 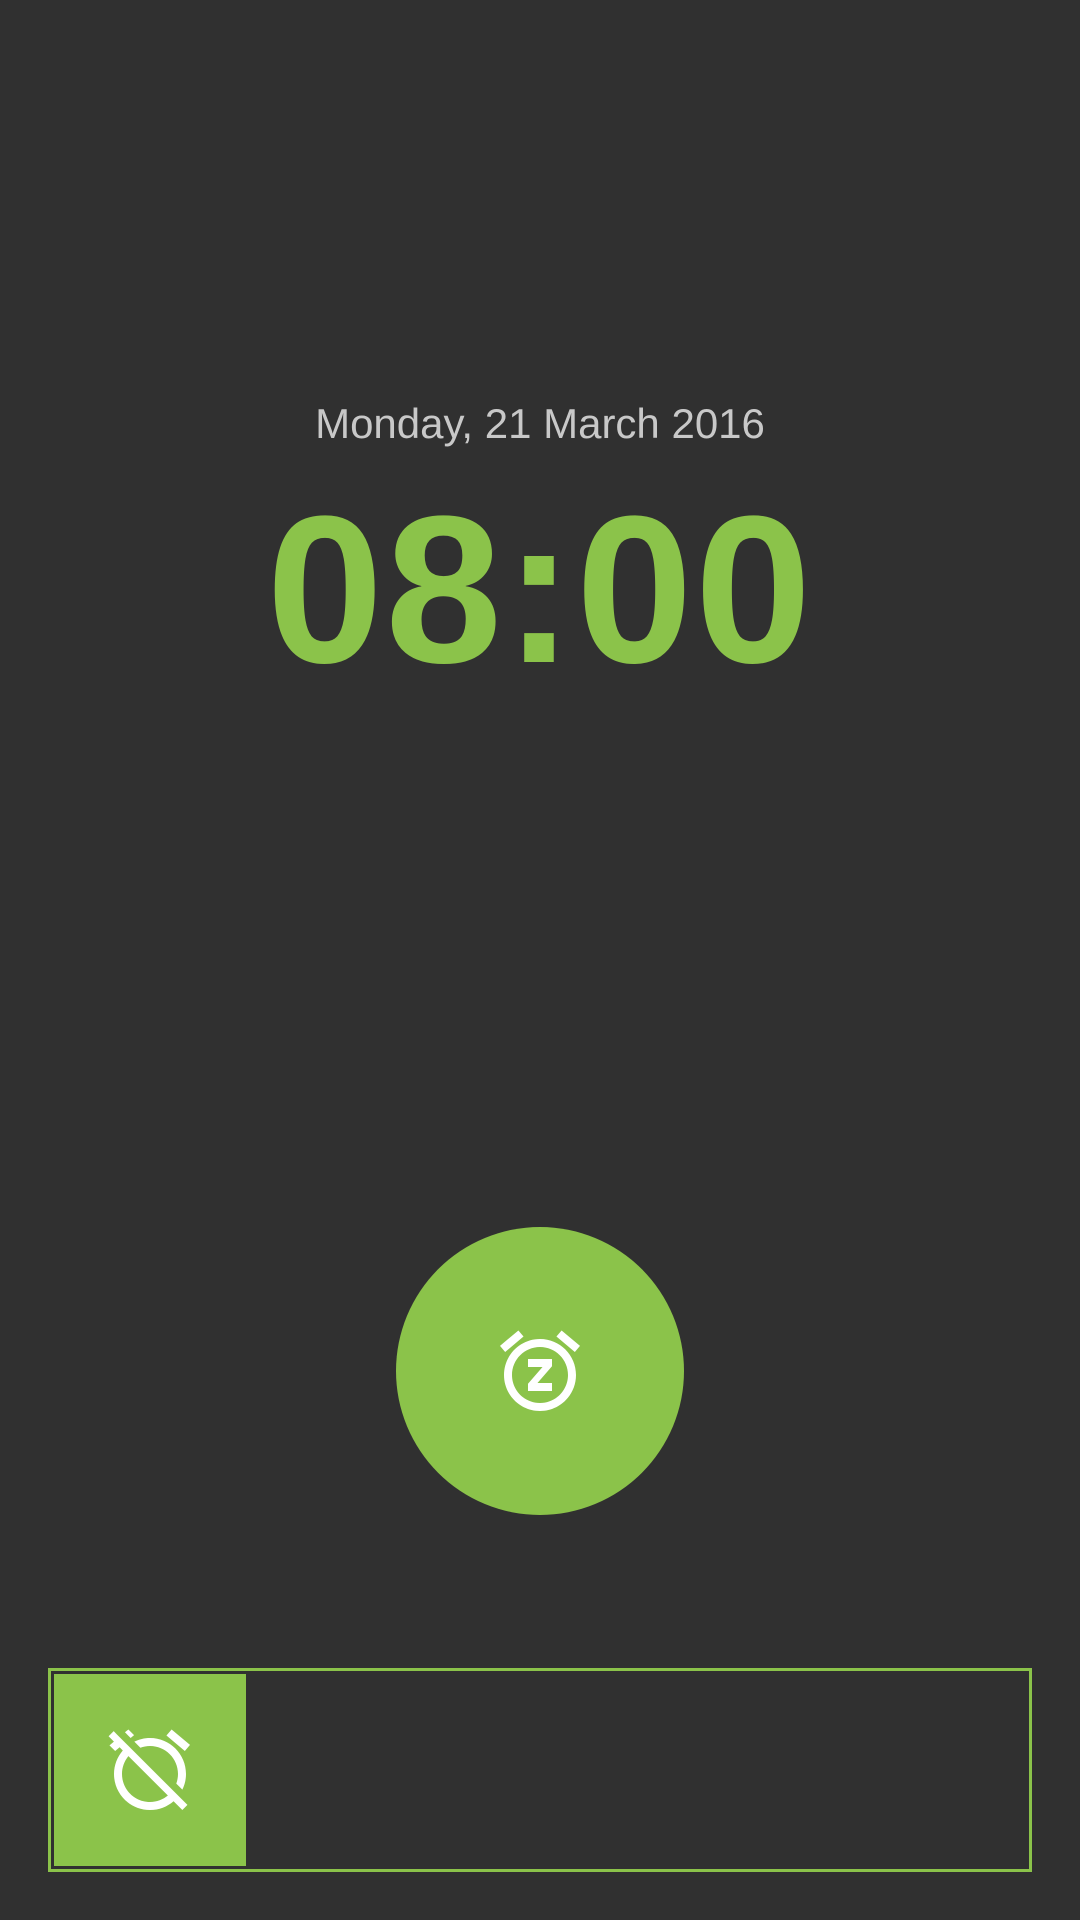 What do you see at coordinates (540, 589) in the screenshot?
I see `alarm-time: 08:00` at bounding box center [540, 589].